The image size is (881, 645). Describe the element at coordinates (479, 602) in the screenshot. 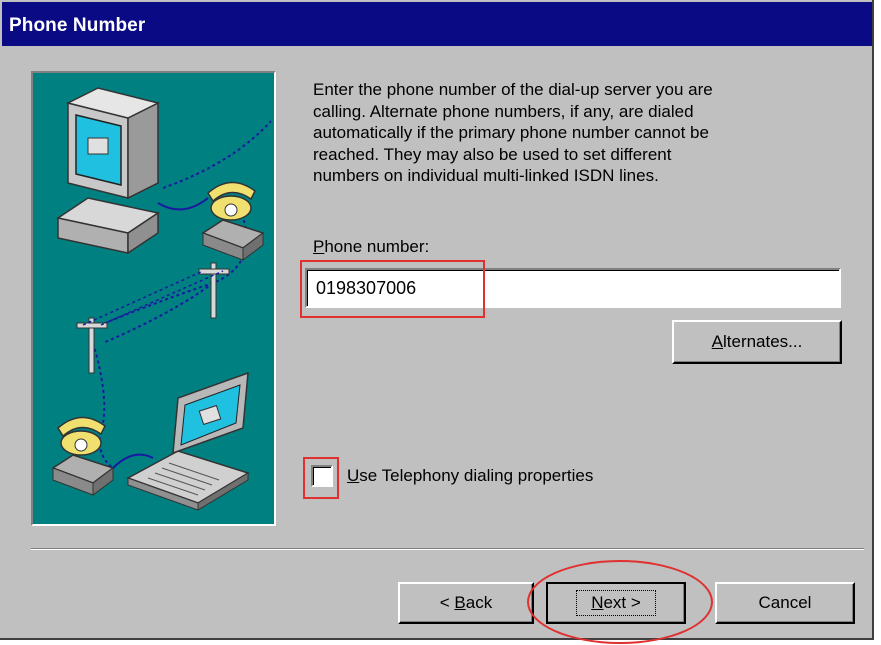

I see `back-label: ack` at that location.